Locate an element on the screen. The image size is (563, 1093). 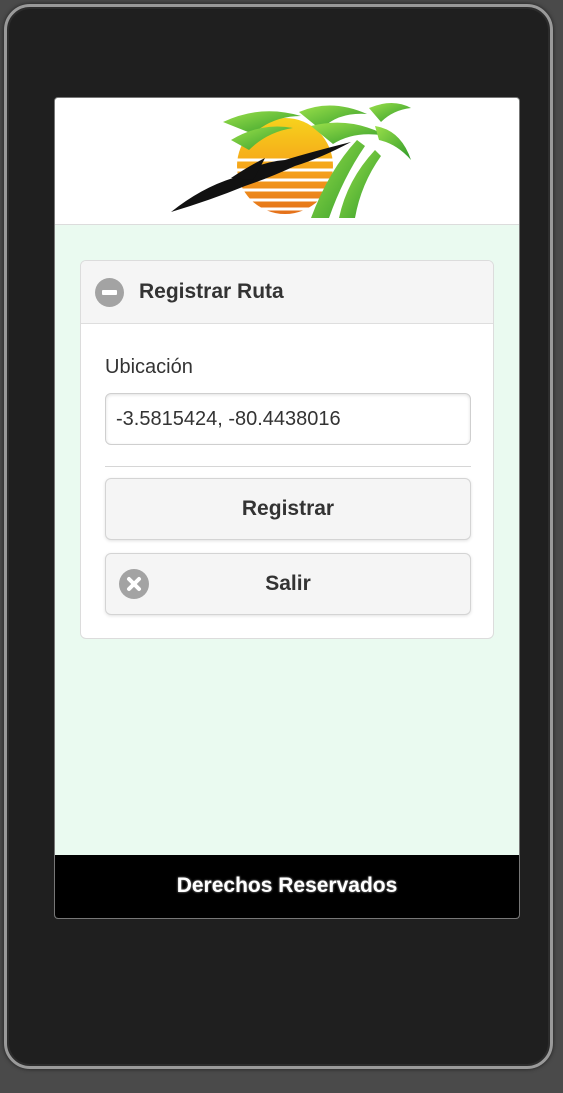
exit-button-label: Salir is located at coordinates (288, 583).